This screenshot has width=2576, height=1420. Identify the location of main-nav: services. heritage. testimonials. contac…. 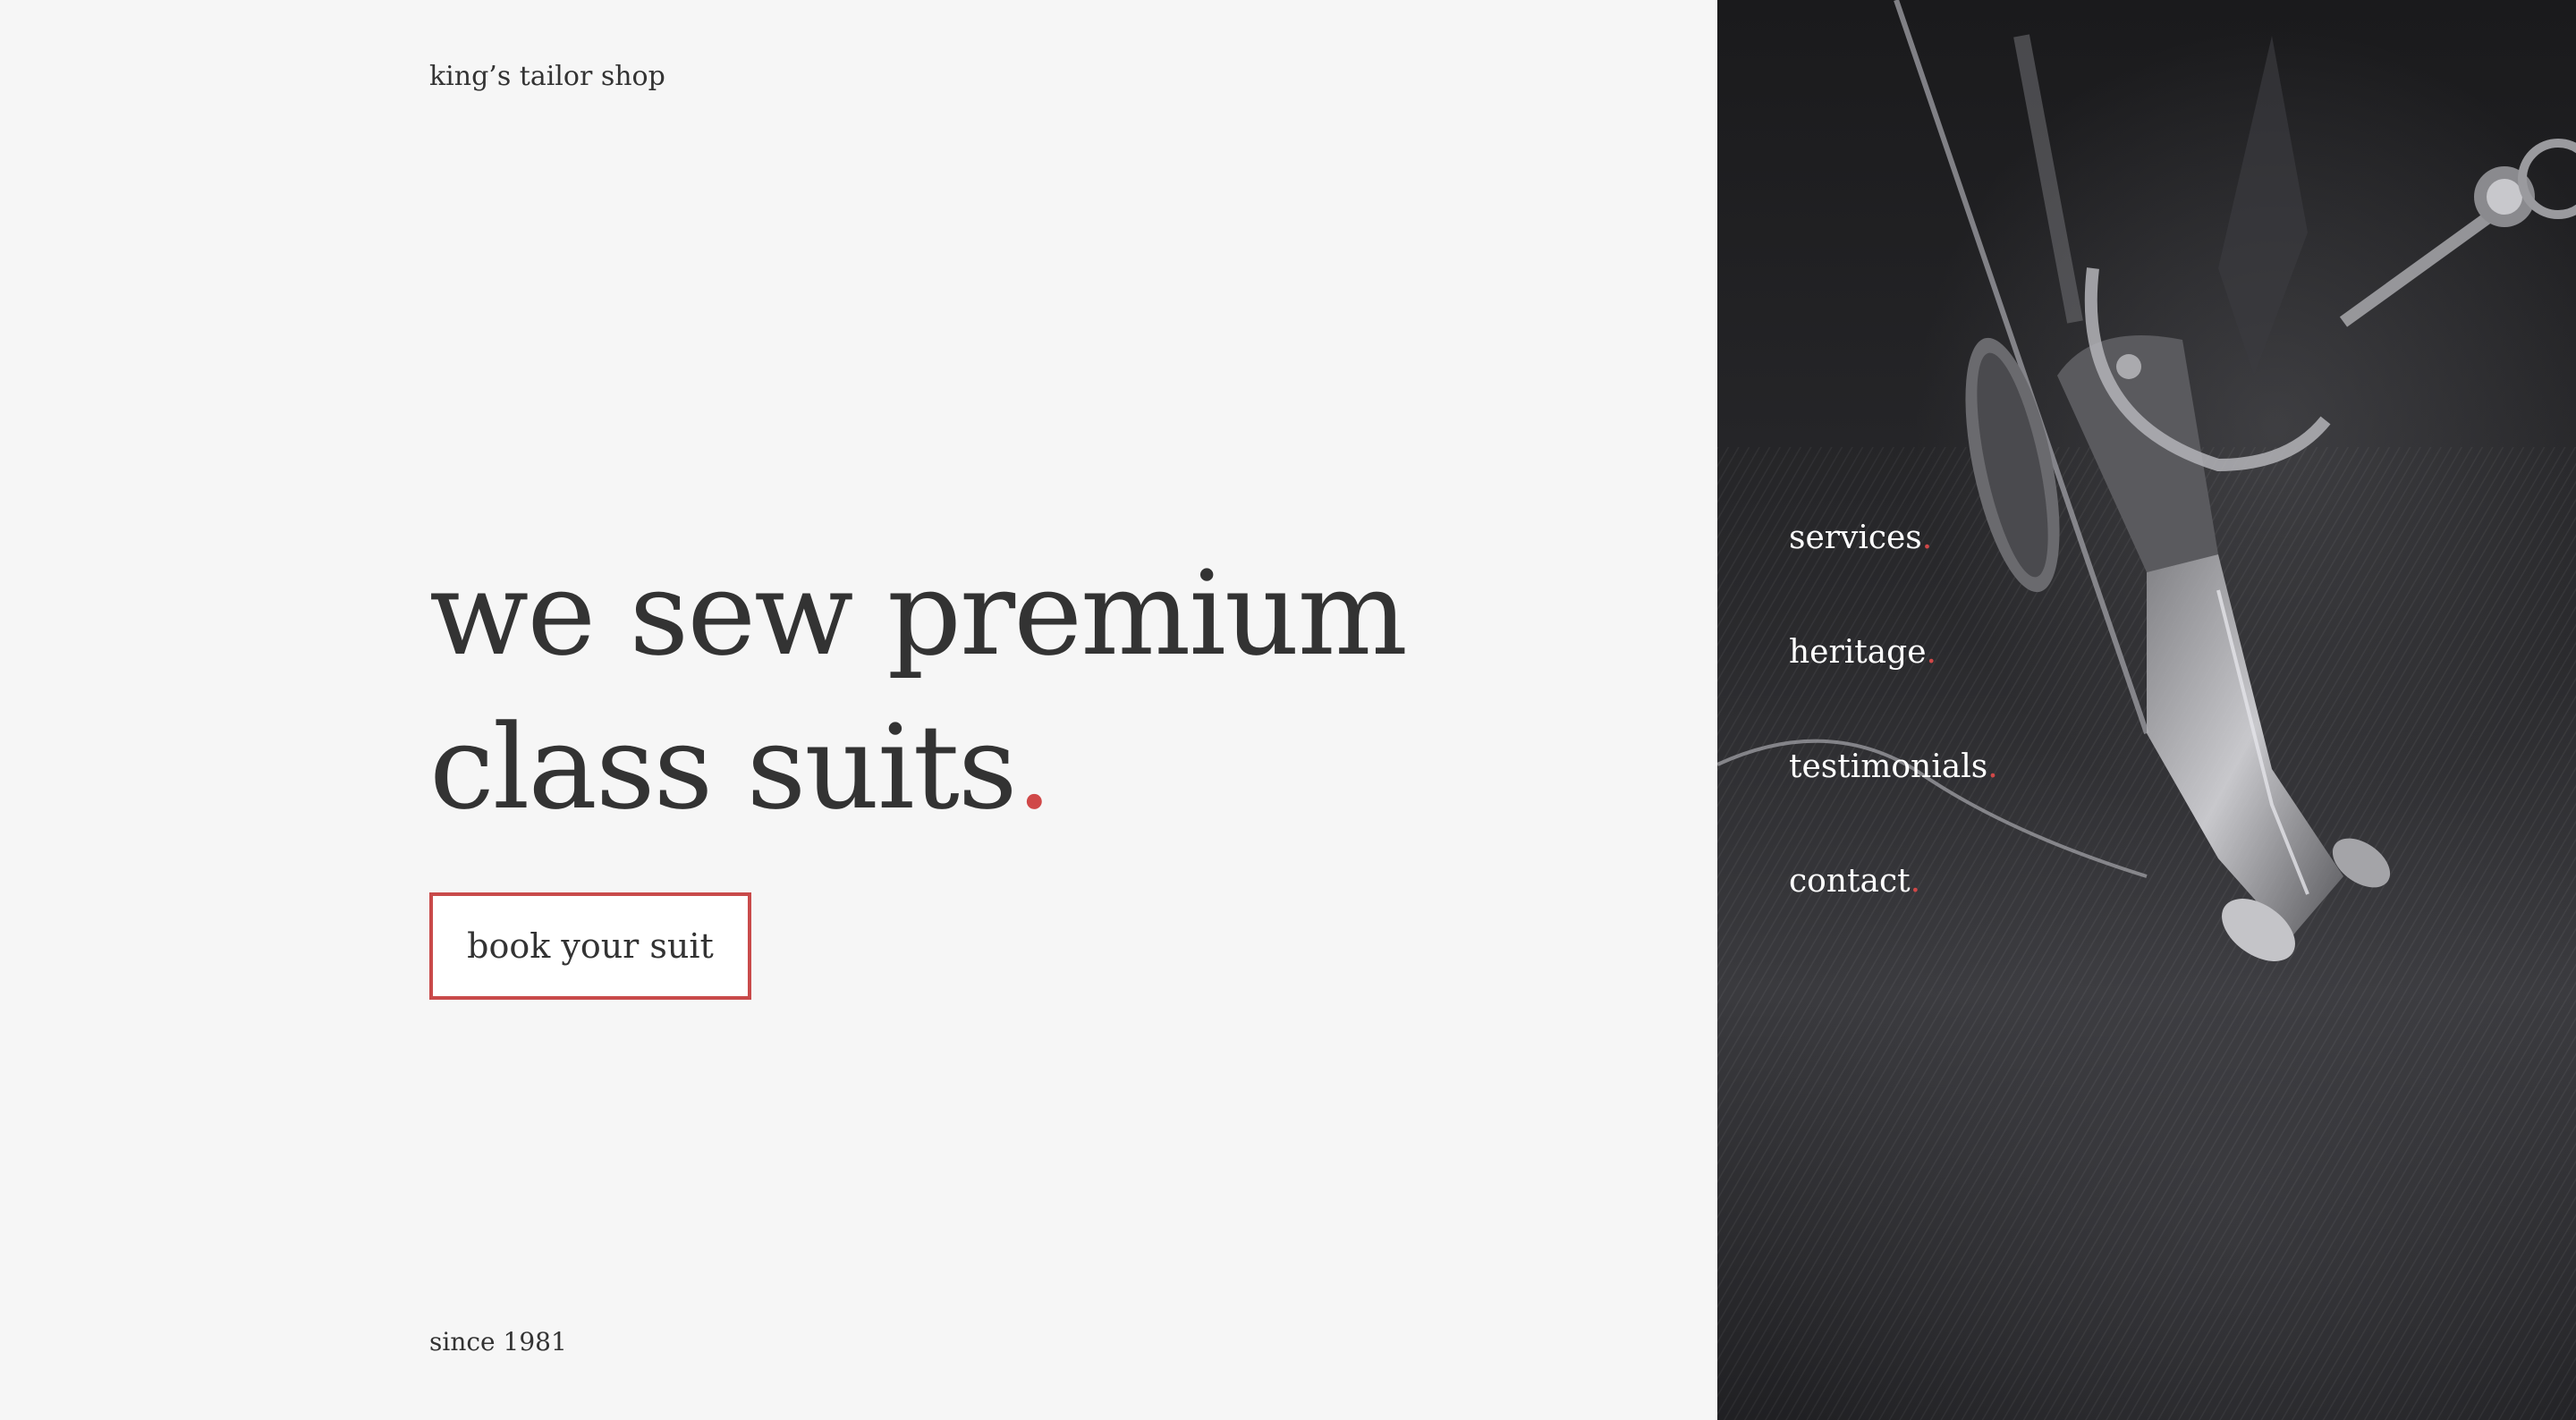
(1893, 739).